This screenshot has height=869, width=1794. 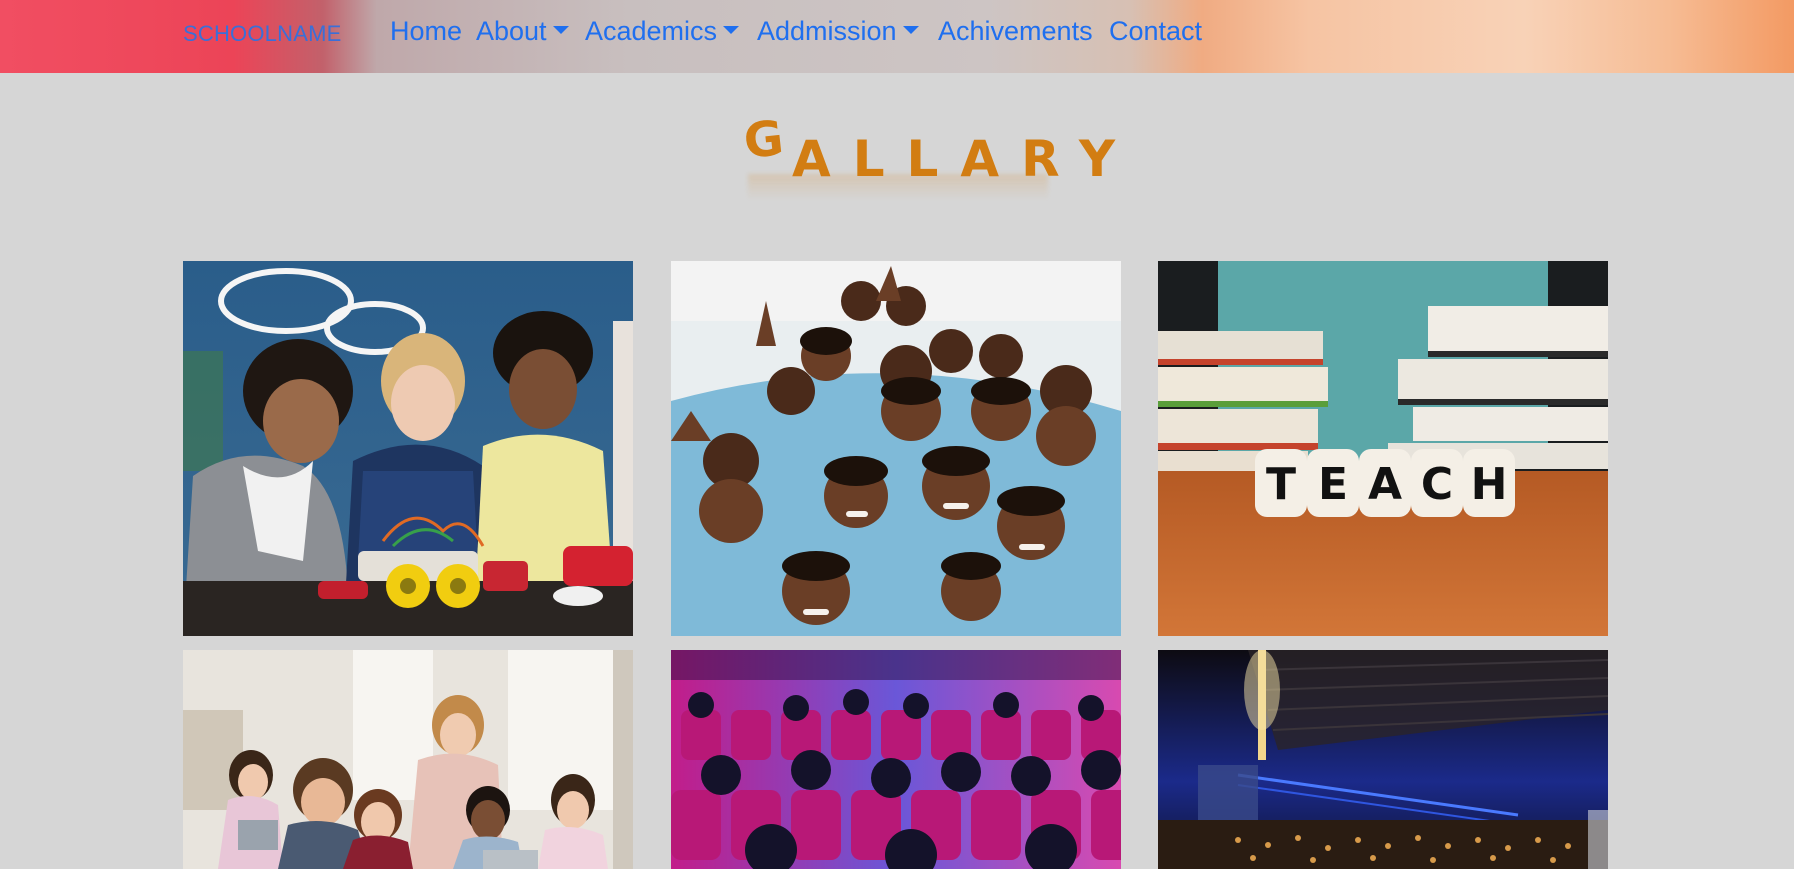 I want to click on robotics-image, so click(x=408, y=448).